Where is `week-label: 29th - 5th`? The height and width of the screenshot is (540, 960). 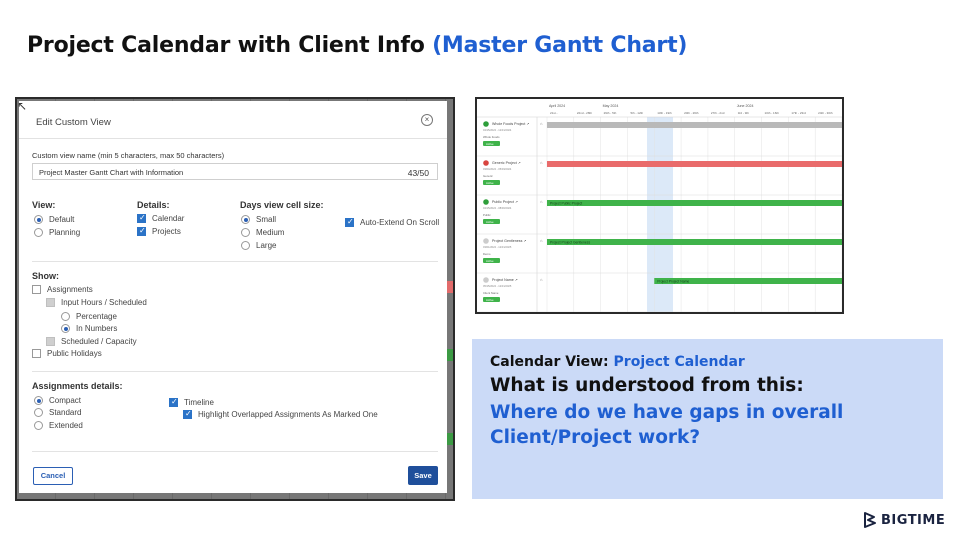 week-label: 29th - 5th is located at coordinates (610, 113).